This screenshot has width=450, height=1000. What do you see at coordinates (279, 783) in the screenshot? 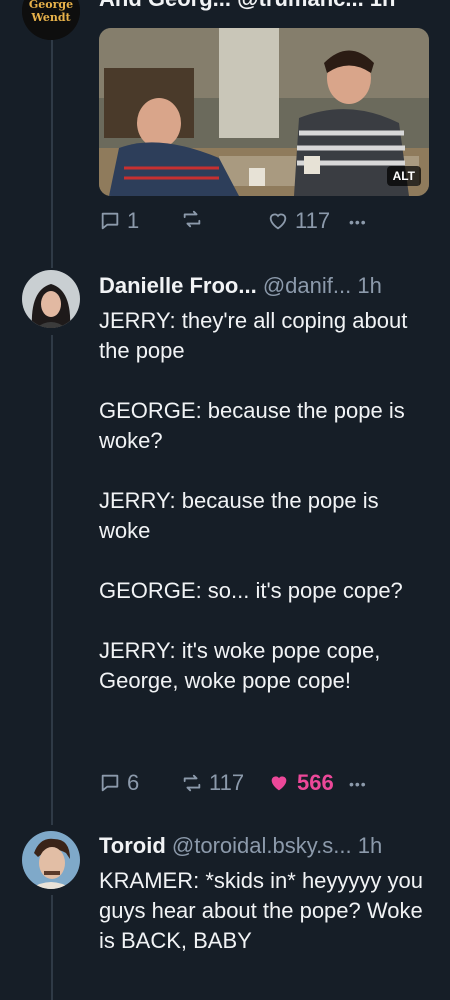
I see `heart-filled-icon` at bounding box center [279, 783].